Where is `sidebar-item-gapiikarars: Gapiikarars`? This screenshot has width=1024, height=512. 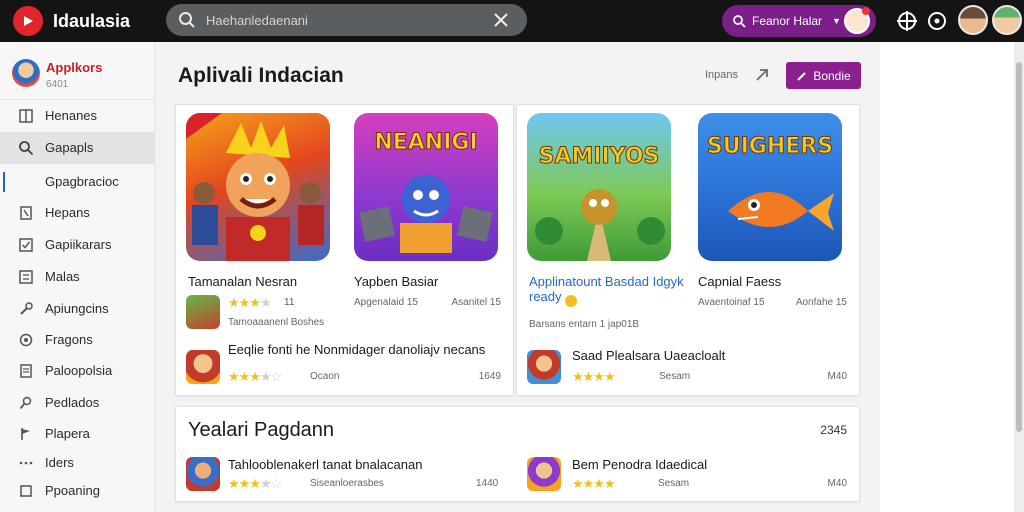 sidebar-item-gapiikarars: Gapiikarars is located at coordinates (77, 245).